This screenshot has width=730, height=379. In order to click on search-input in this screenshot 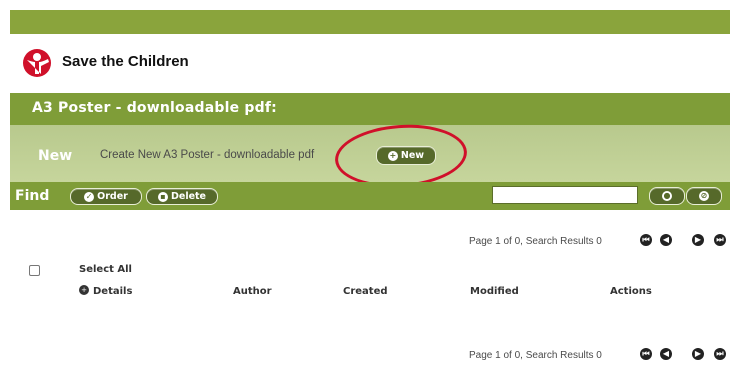, I will do `click(565, 195)`.